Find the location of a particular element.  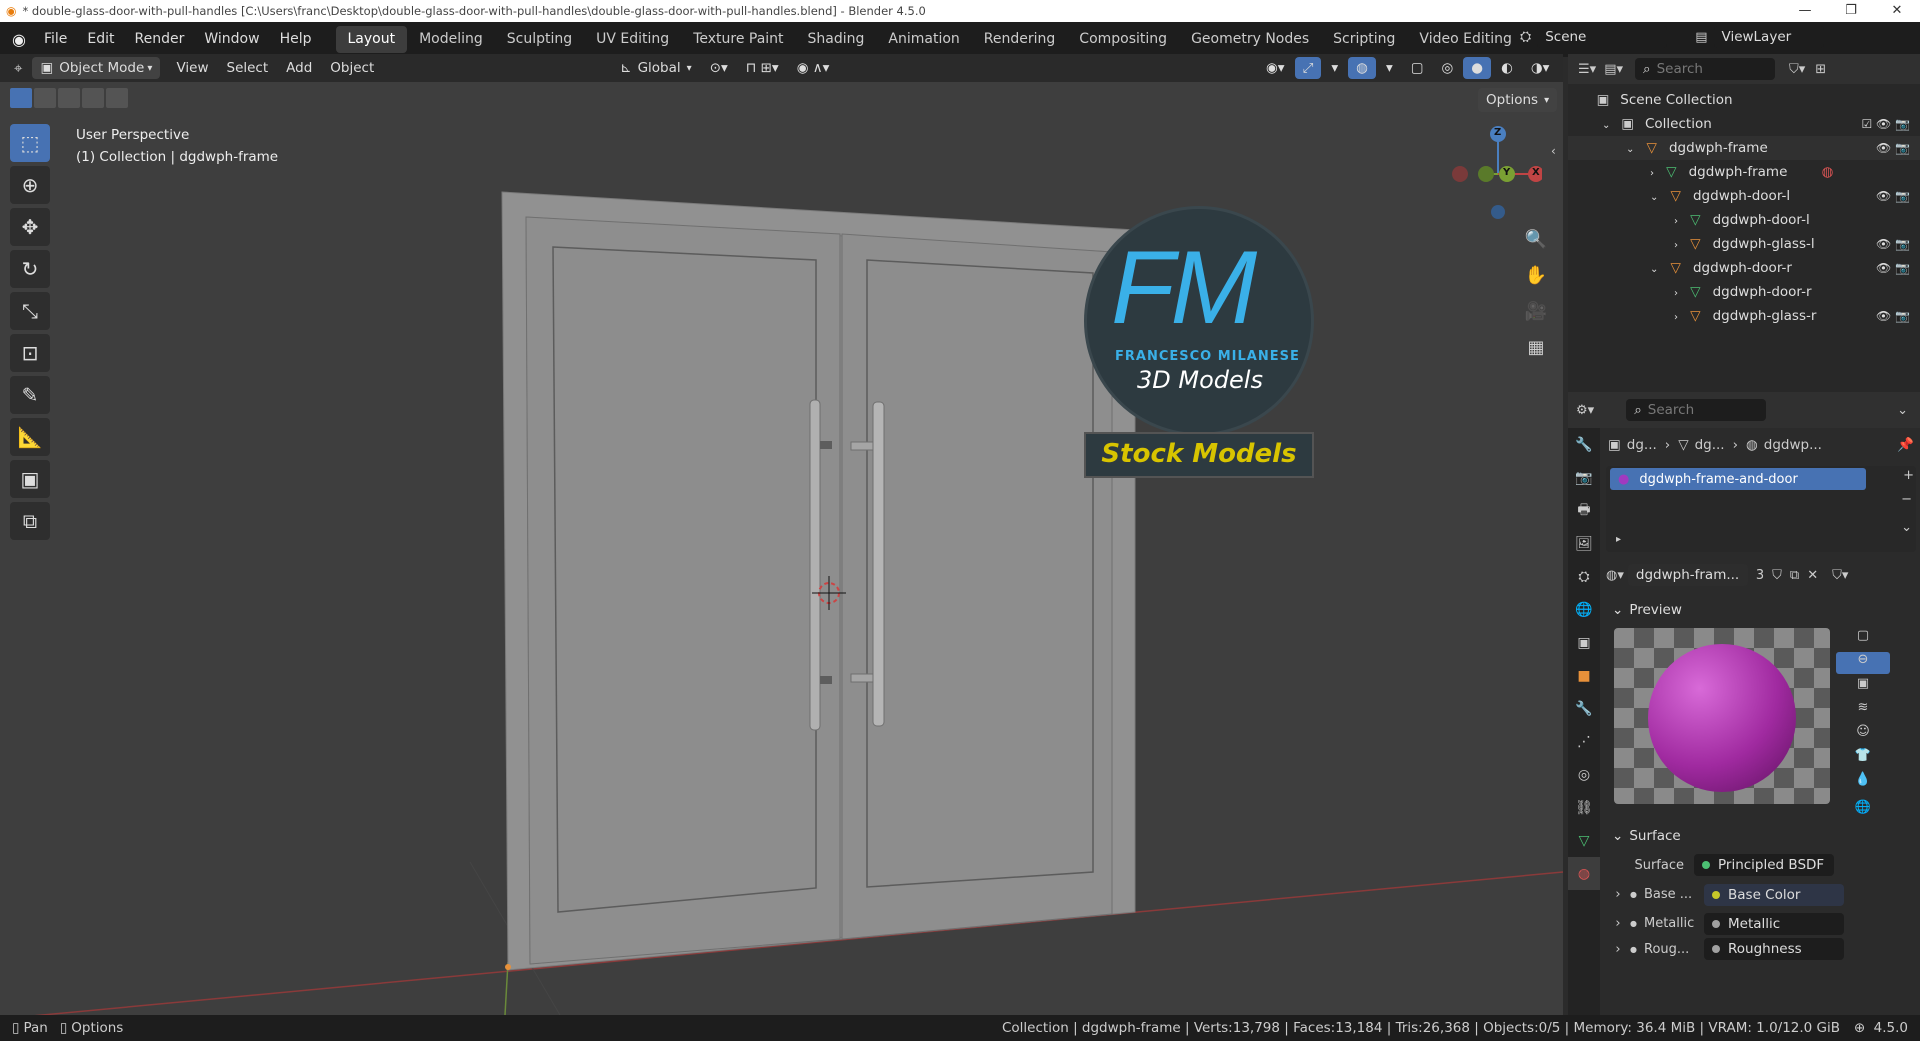

tab-texture-paint: Texture Paint is located at coordinates (738, 39).